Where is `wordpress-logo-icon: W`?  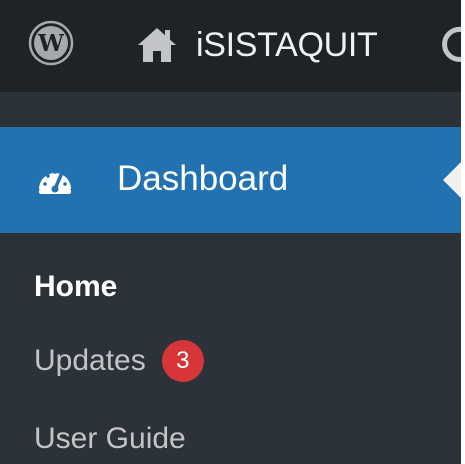
wordpress-logo-icon: W is located at coordinates (51, 43).